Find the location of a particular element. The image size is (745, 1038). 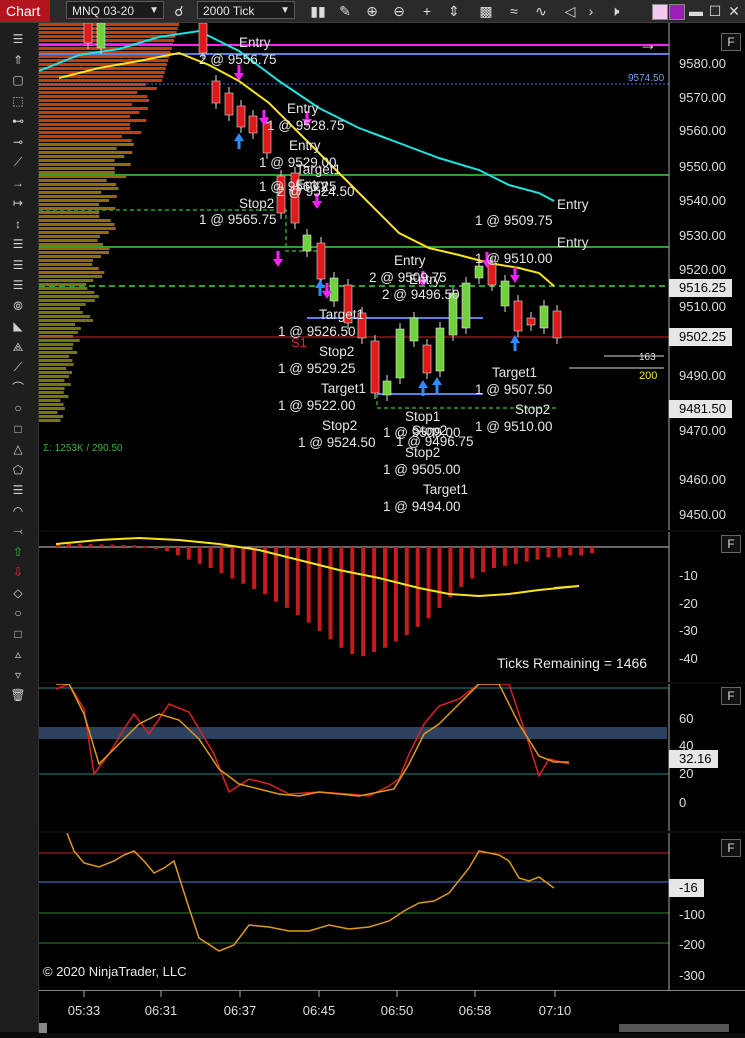

ext-line-icon: ↦ is located at coordinates (18, 203).